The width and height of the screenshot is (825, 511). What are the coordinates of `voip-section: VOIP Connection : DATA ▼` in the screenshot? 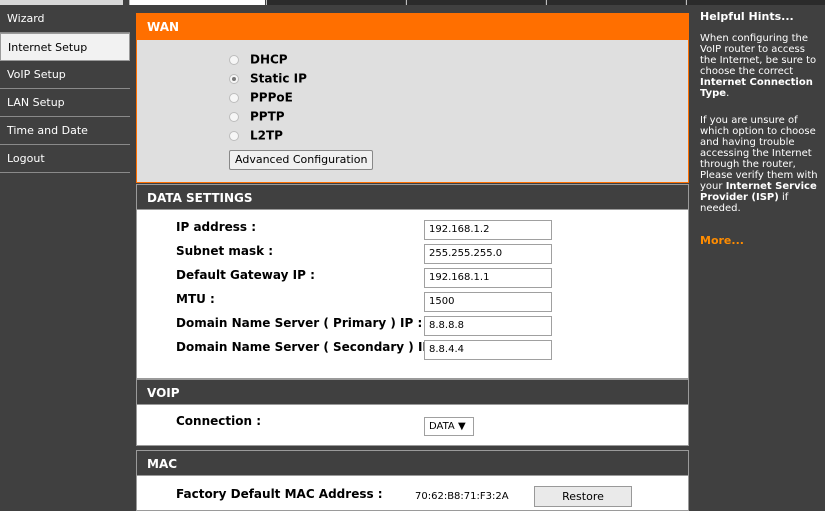 It's located at (412, 412).